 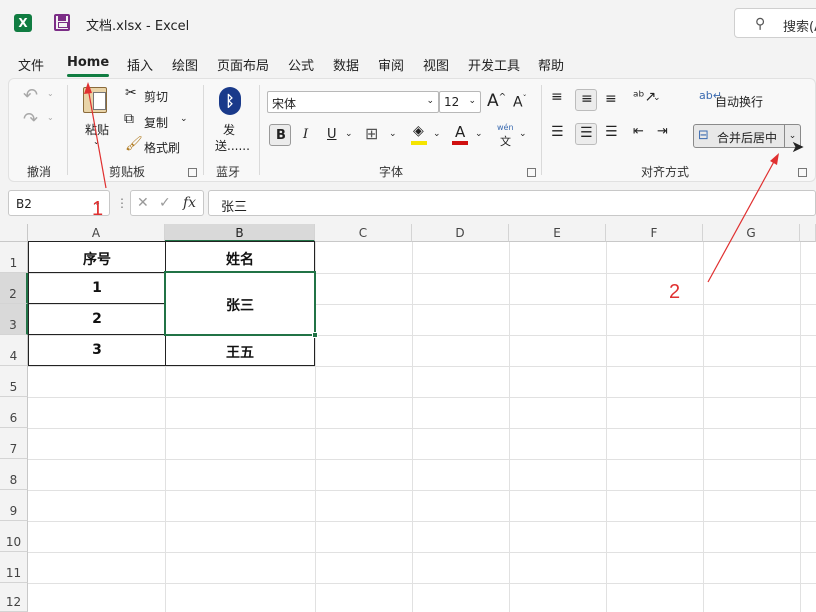 What do you see at coordinates (305, 134) in the screenshot?
I see `italic-button: I` at bounding box center [305, 134].